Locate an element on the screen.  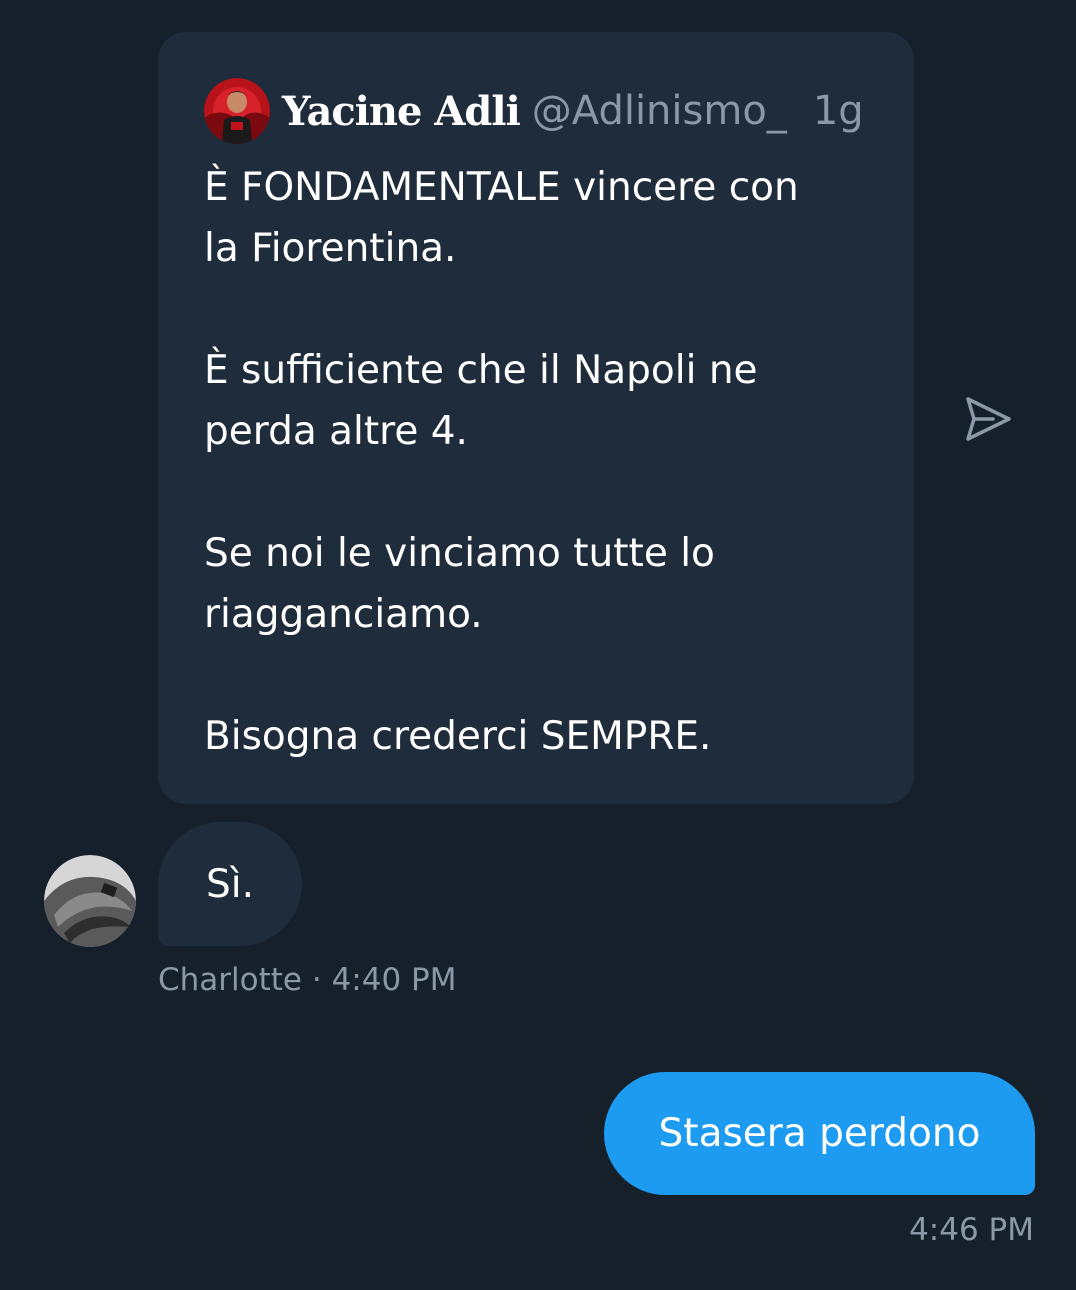
send-arrow-icon is located at coordinates (988, 419).